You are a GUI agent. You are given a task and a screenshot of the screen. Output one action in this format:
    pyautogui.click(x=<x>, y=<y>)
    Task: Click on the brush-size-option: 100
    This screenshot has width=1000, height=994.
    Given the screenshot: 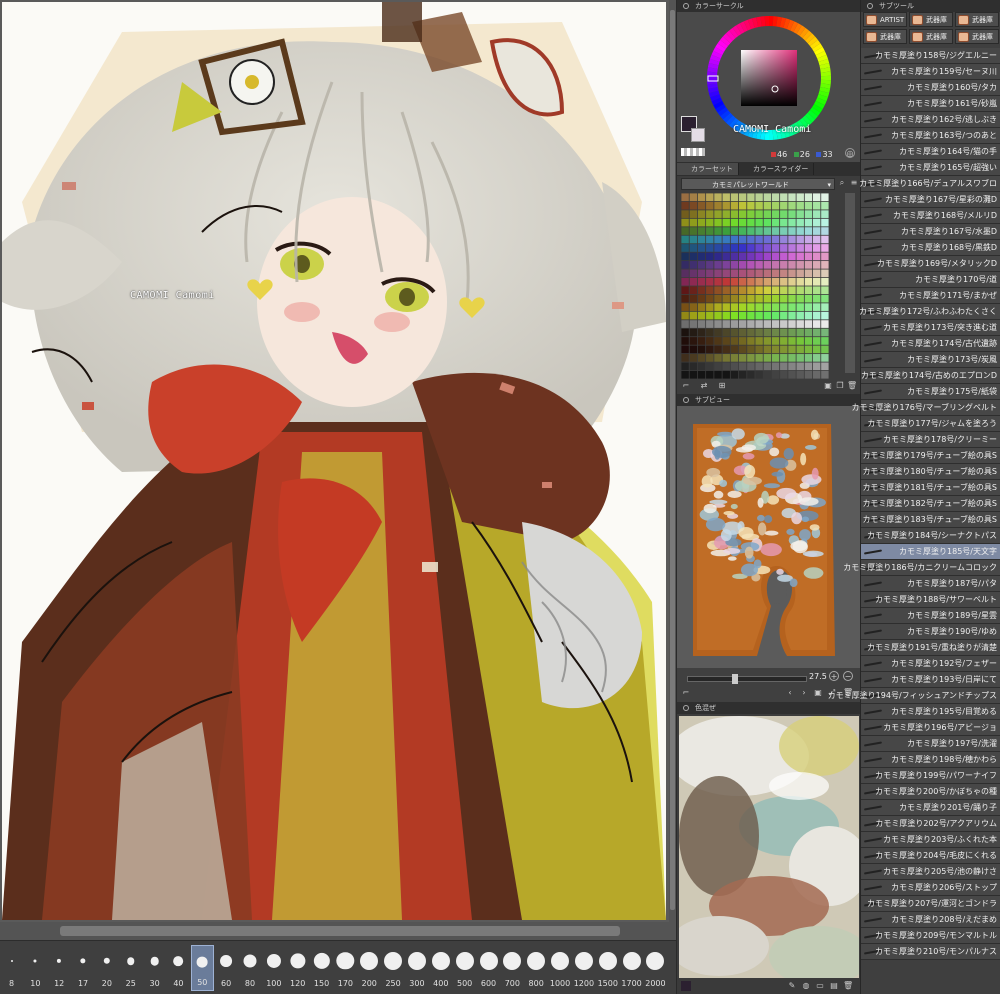 What is the action you would take?
    pyautogui.click(x=273, y=968)
    